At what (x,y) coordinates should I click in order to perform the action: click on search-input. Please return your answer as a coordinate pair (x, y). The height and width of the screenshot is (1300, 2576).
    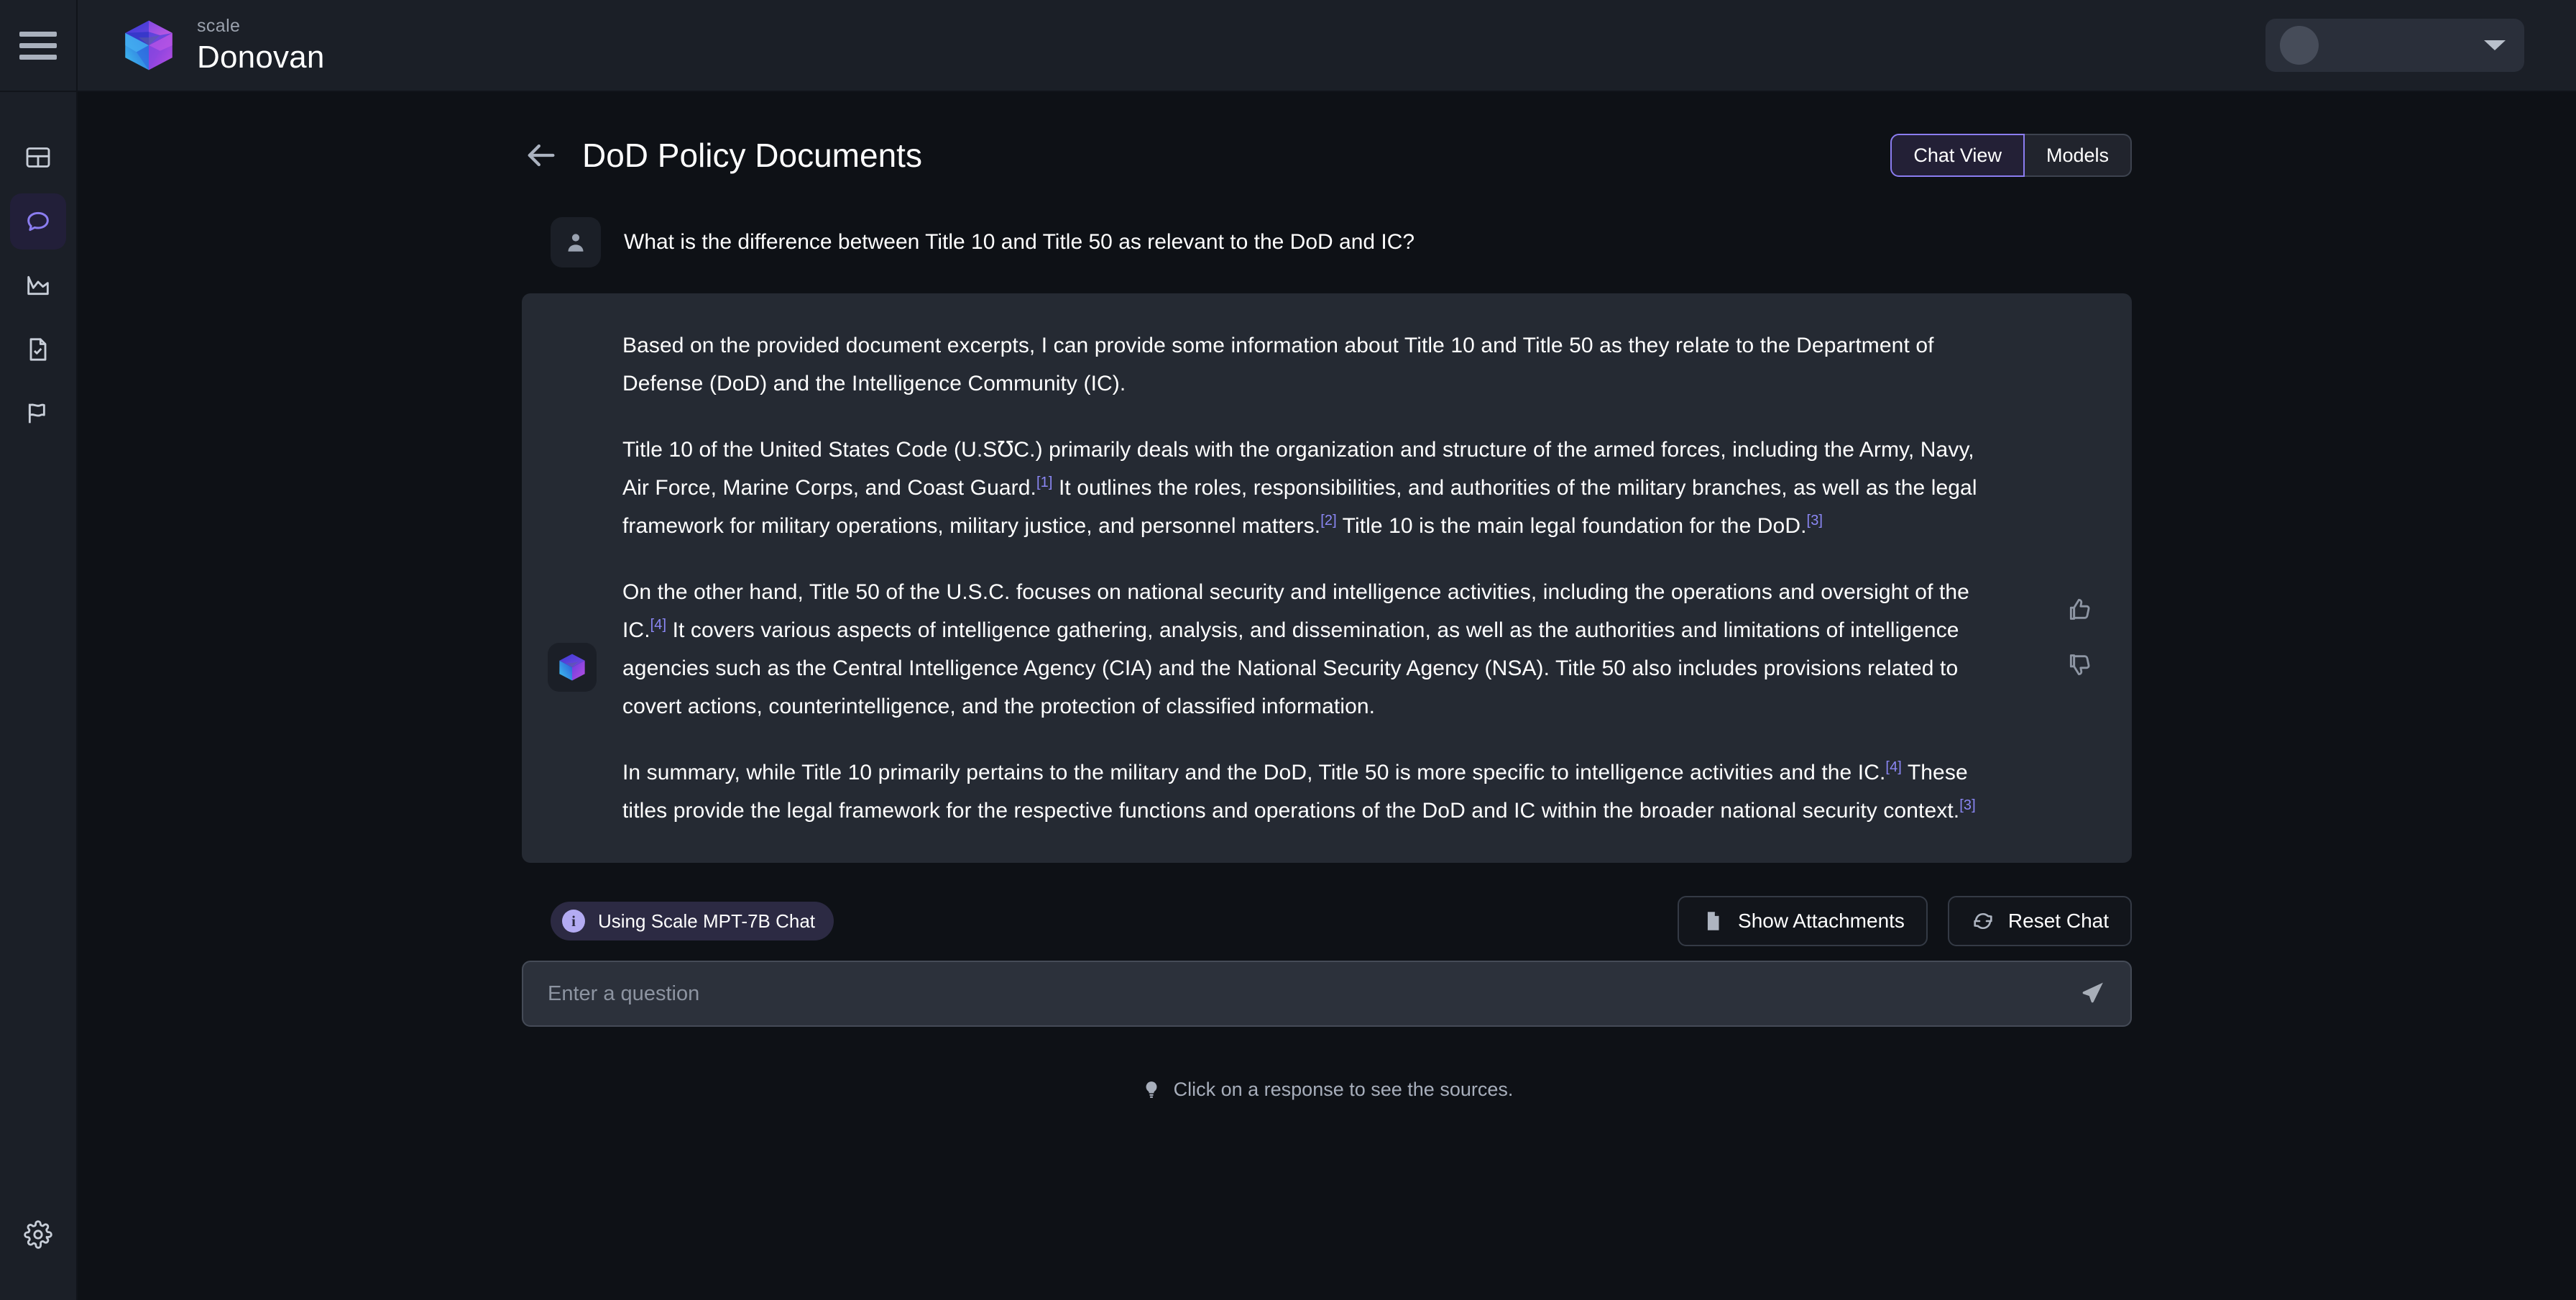
    Looking at the image, I should click on (1327, 994).